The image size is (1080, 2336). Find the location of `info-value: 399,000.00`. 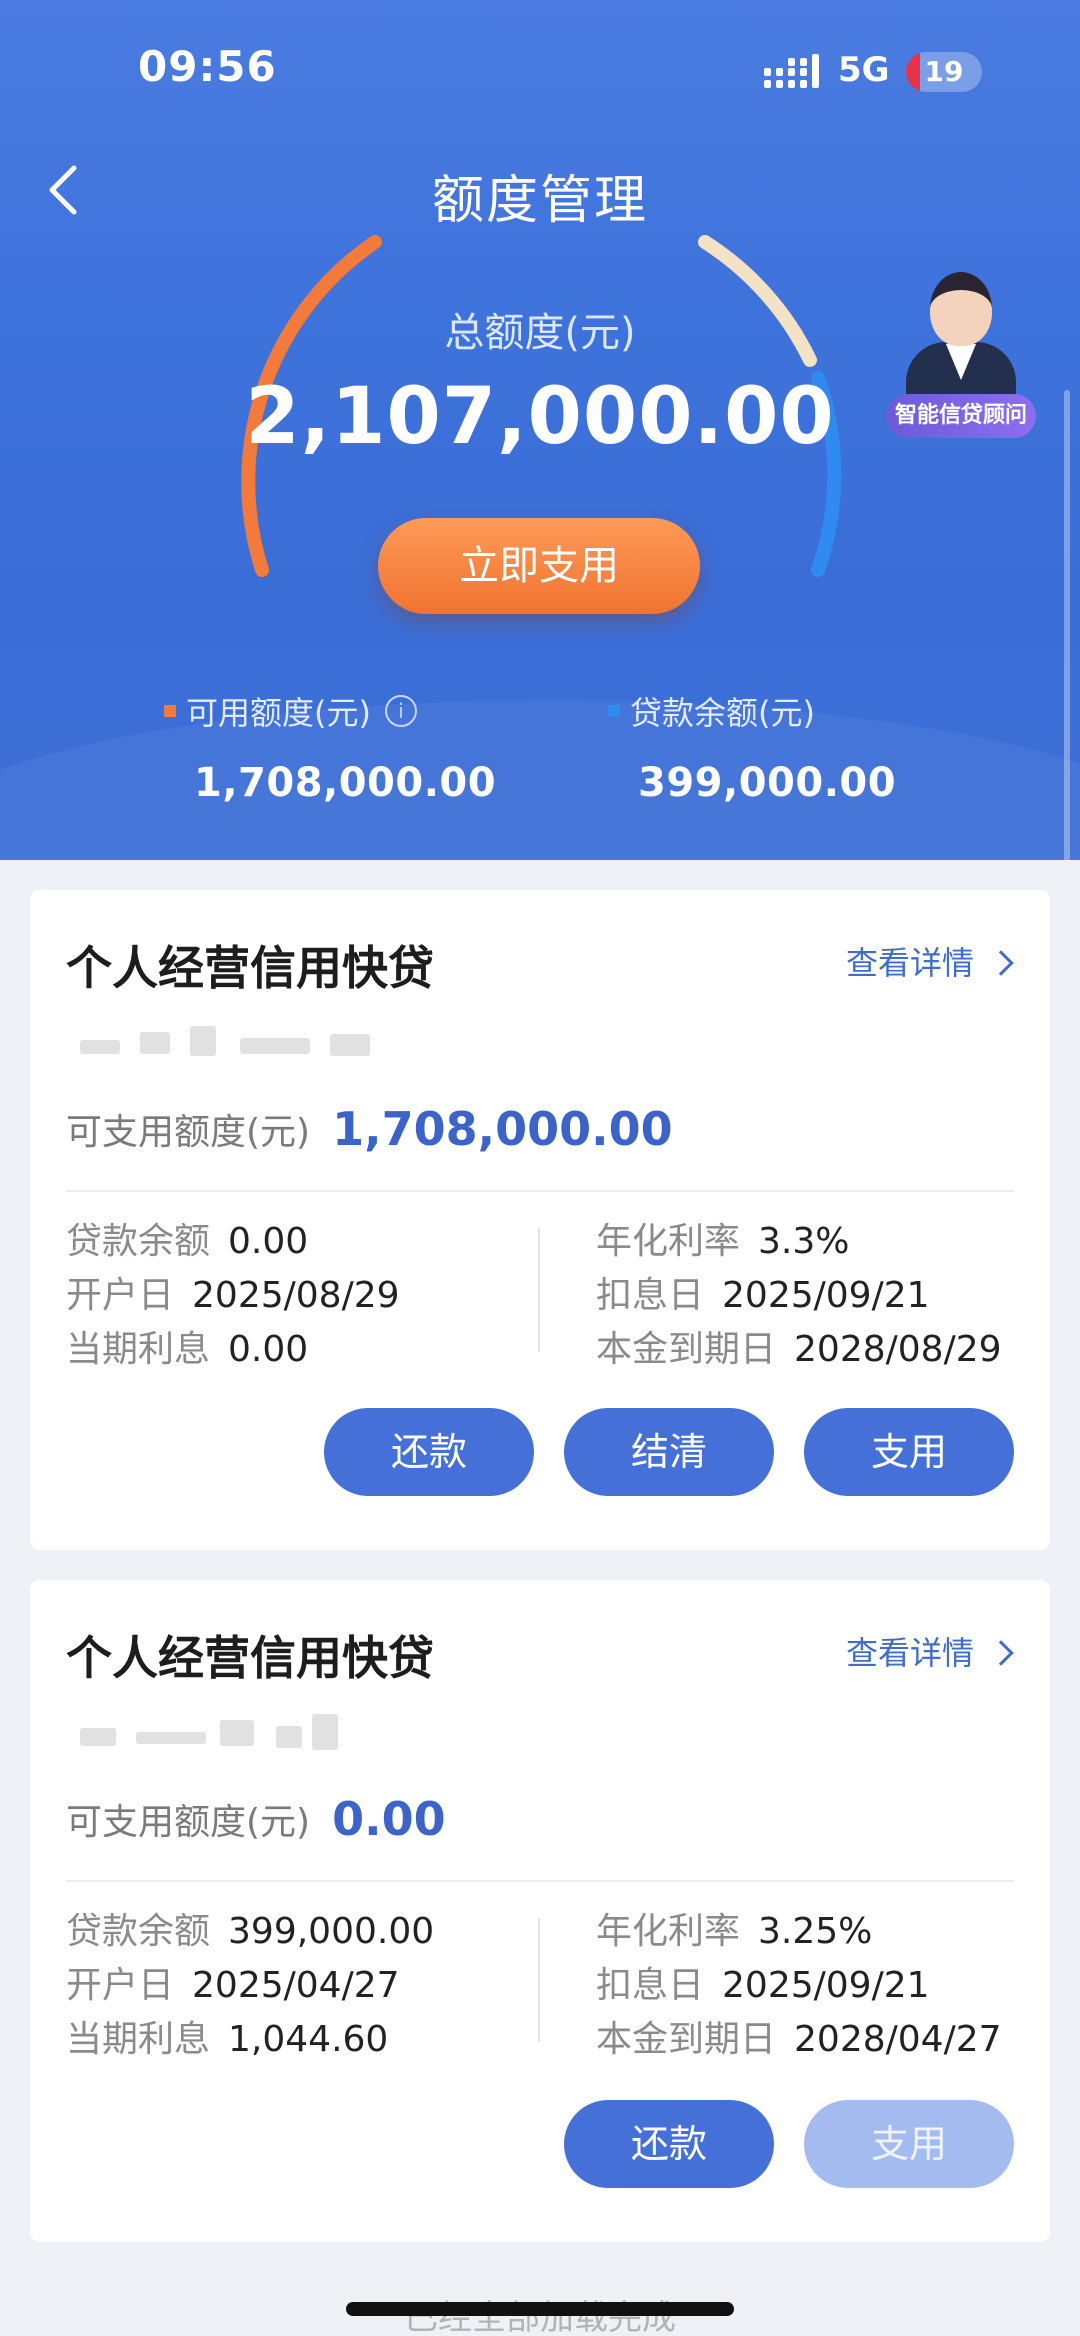

info-value: 399,000.00 is located at coordinates (331, 1931).